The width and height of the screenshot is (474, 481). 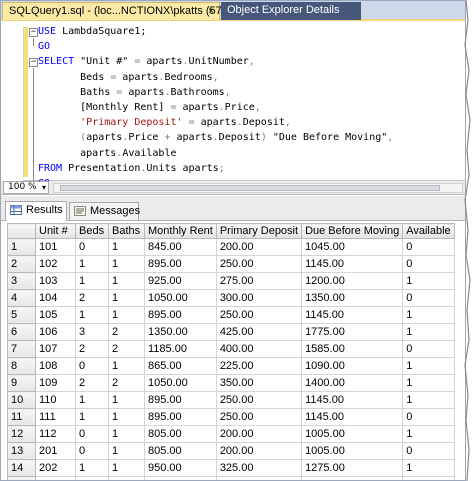 What do you see at coordinates (231, 400) in the screenshot?
I see `table-row: 10 110 1 1 895.00 250.00 1145.00 1` at bounding box center [231, 400].